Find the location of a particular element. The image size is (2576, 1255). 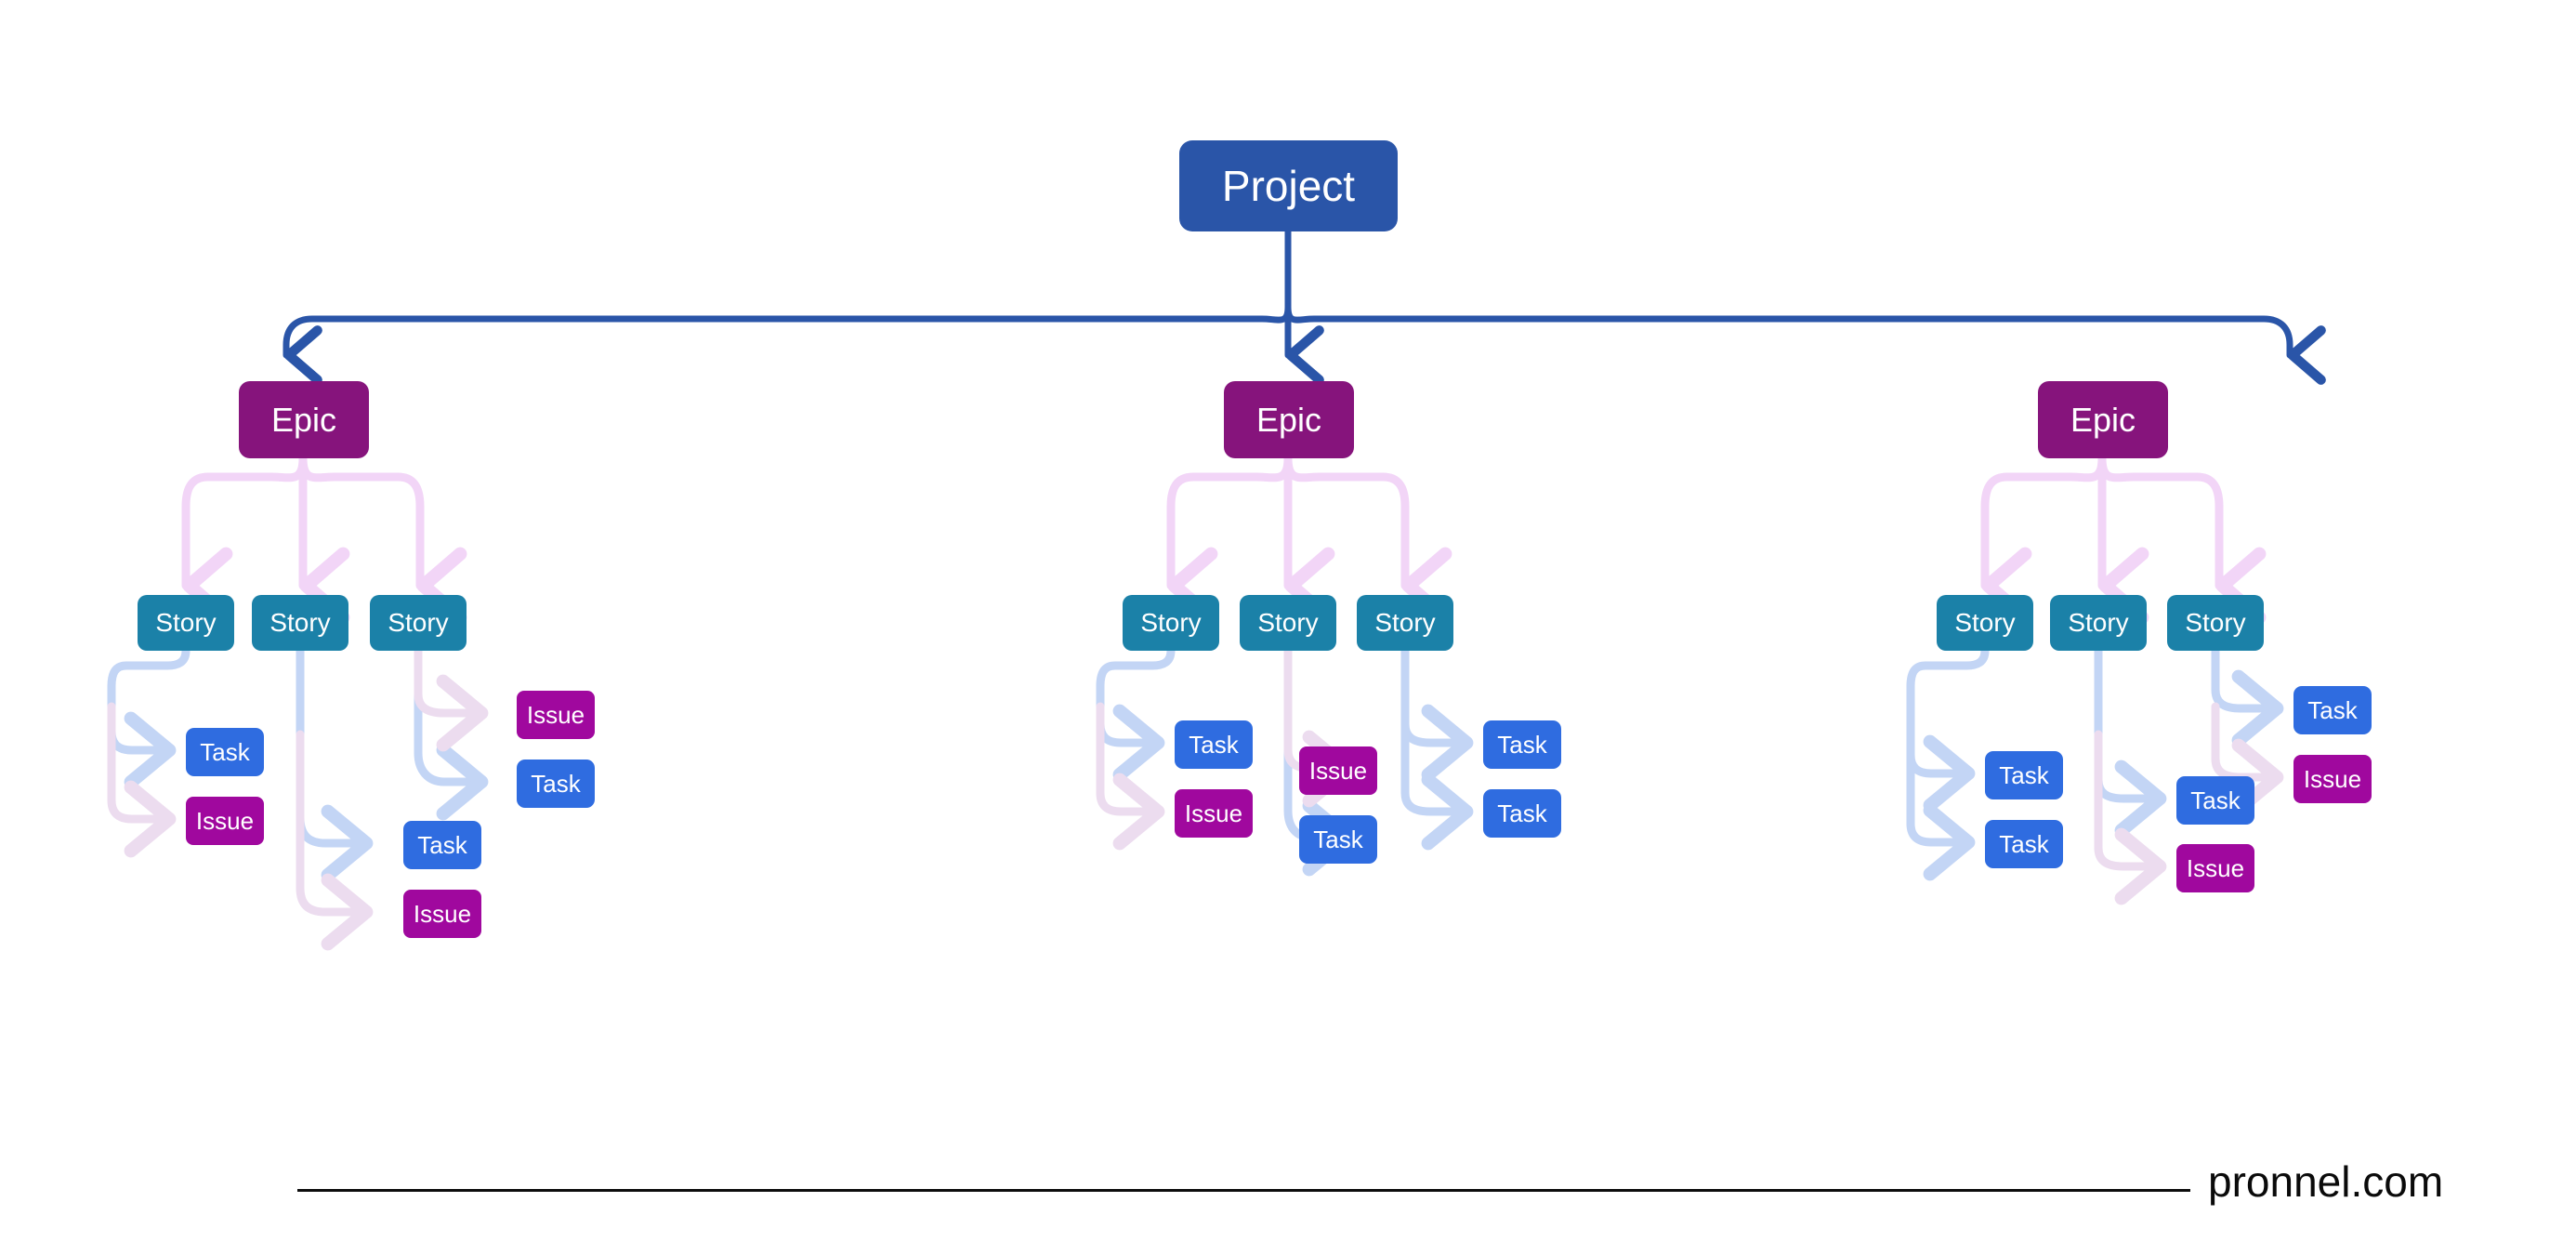

node-story-1-3: Story is located at coordinates (418, 623).